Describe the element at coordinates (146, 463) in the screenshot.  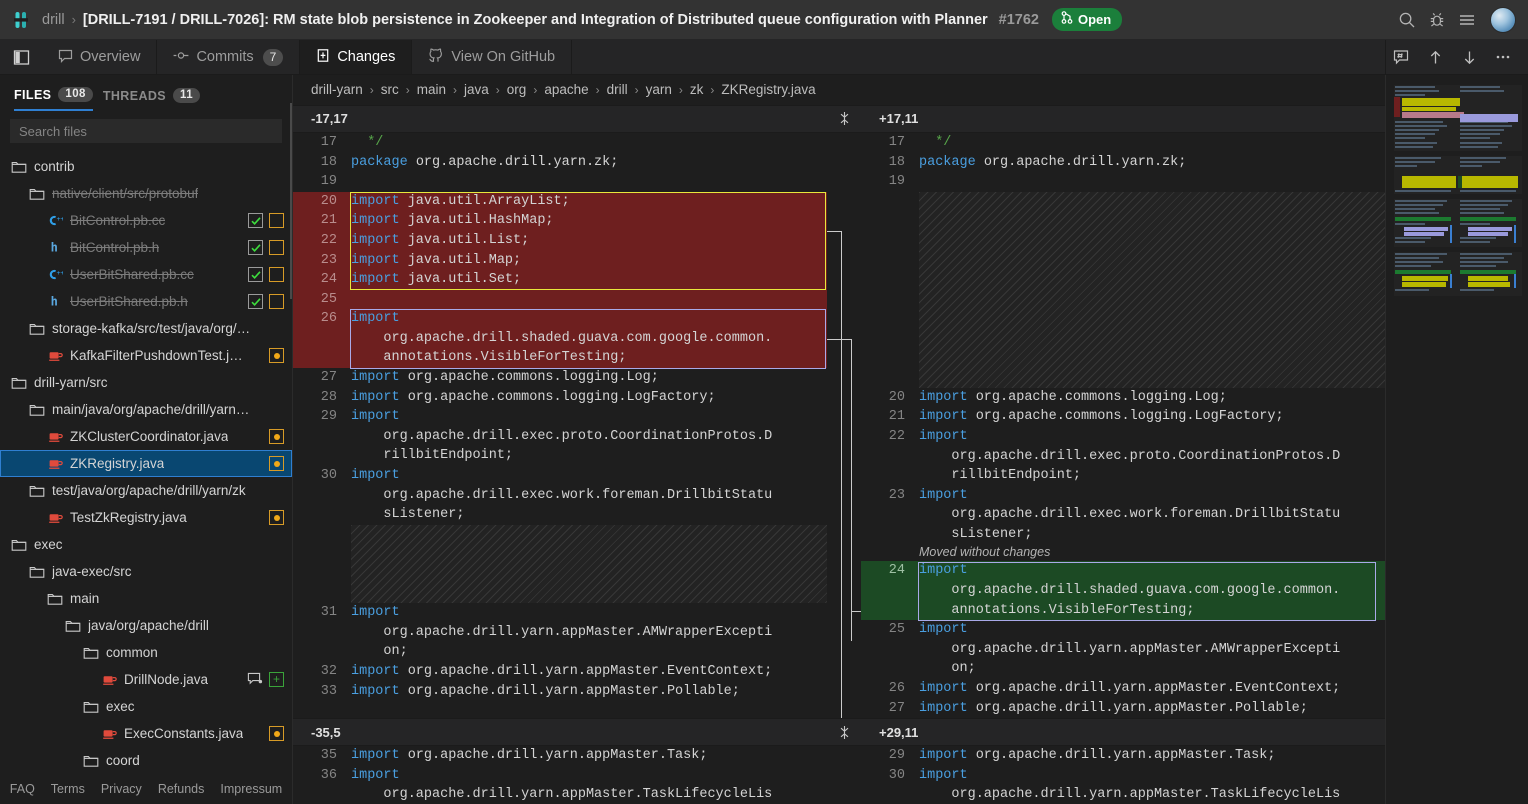
I see `tree-file-row: ZKRegistry.java` at that location.